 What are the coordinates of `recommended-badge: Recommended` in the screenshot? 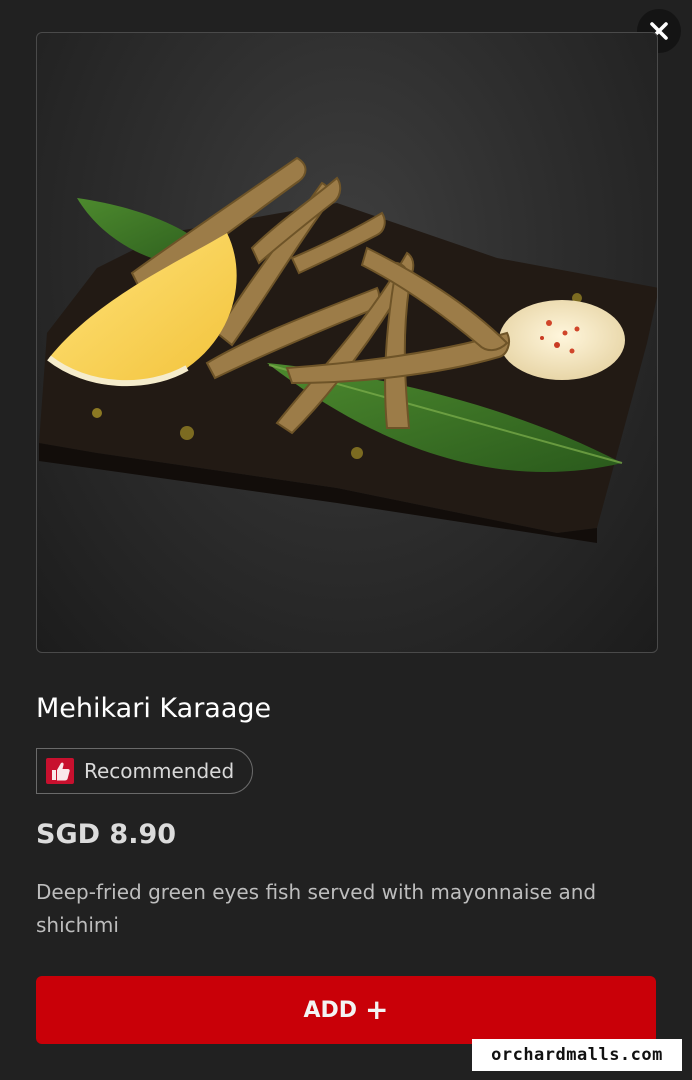 It's located at (145, 771).